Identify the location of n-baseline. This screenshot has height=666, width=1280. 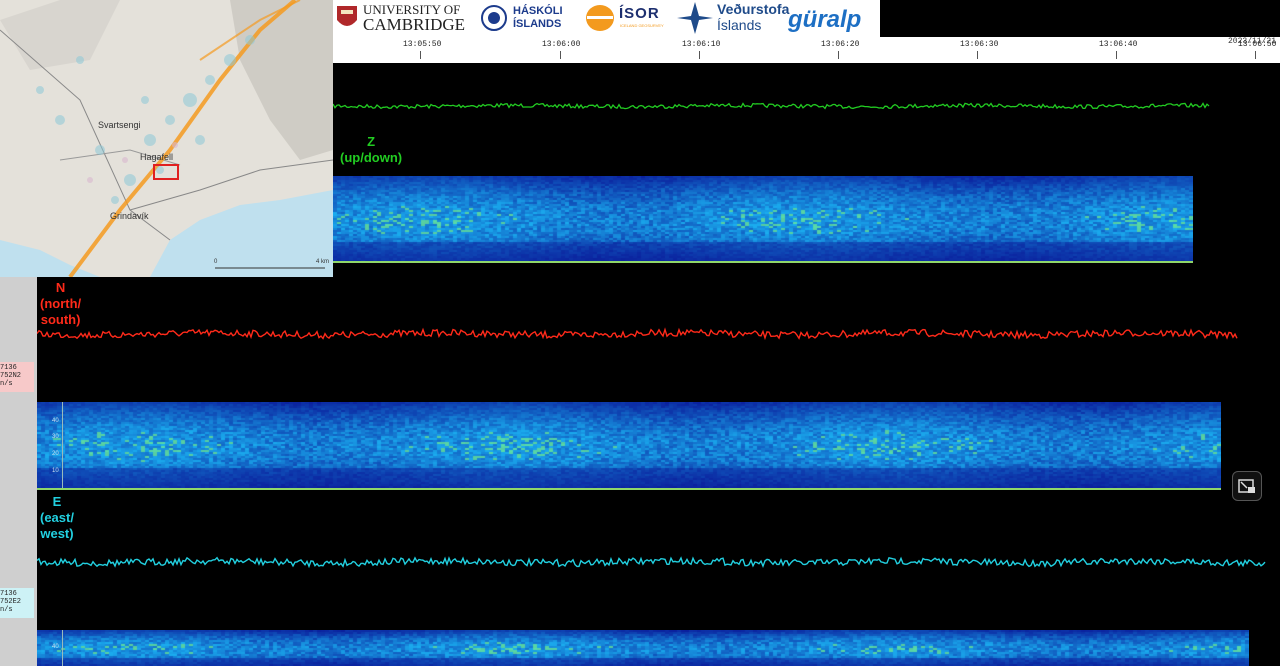
(629, 489).